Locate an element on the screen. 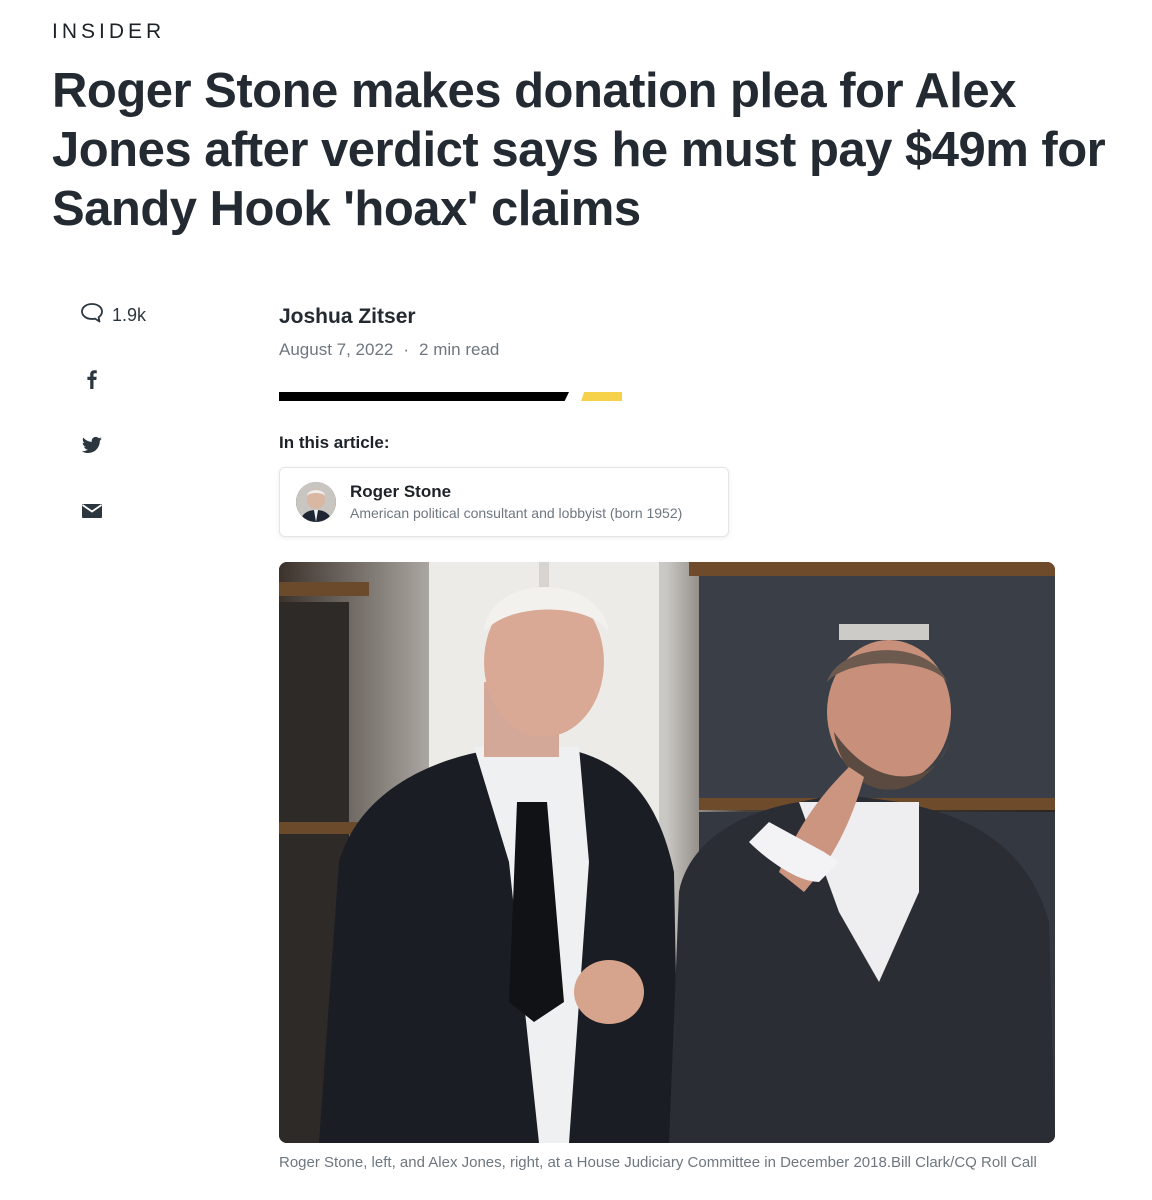 This screenshot has width=1152, height=1200. in-article-heading: In this article: is located at coordinates (334, 442).